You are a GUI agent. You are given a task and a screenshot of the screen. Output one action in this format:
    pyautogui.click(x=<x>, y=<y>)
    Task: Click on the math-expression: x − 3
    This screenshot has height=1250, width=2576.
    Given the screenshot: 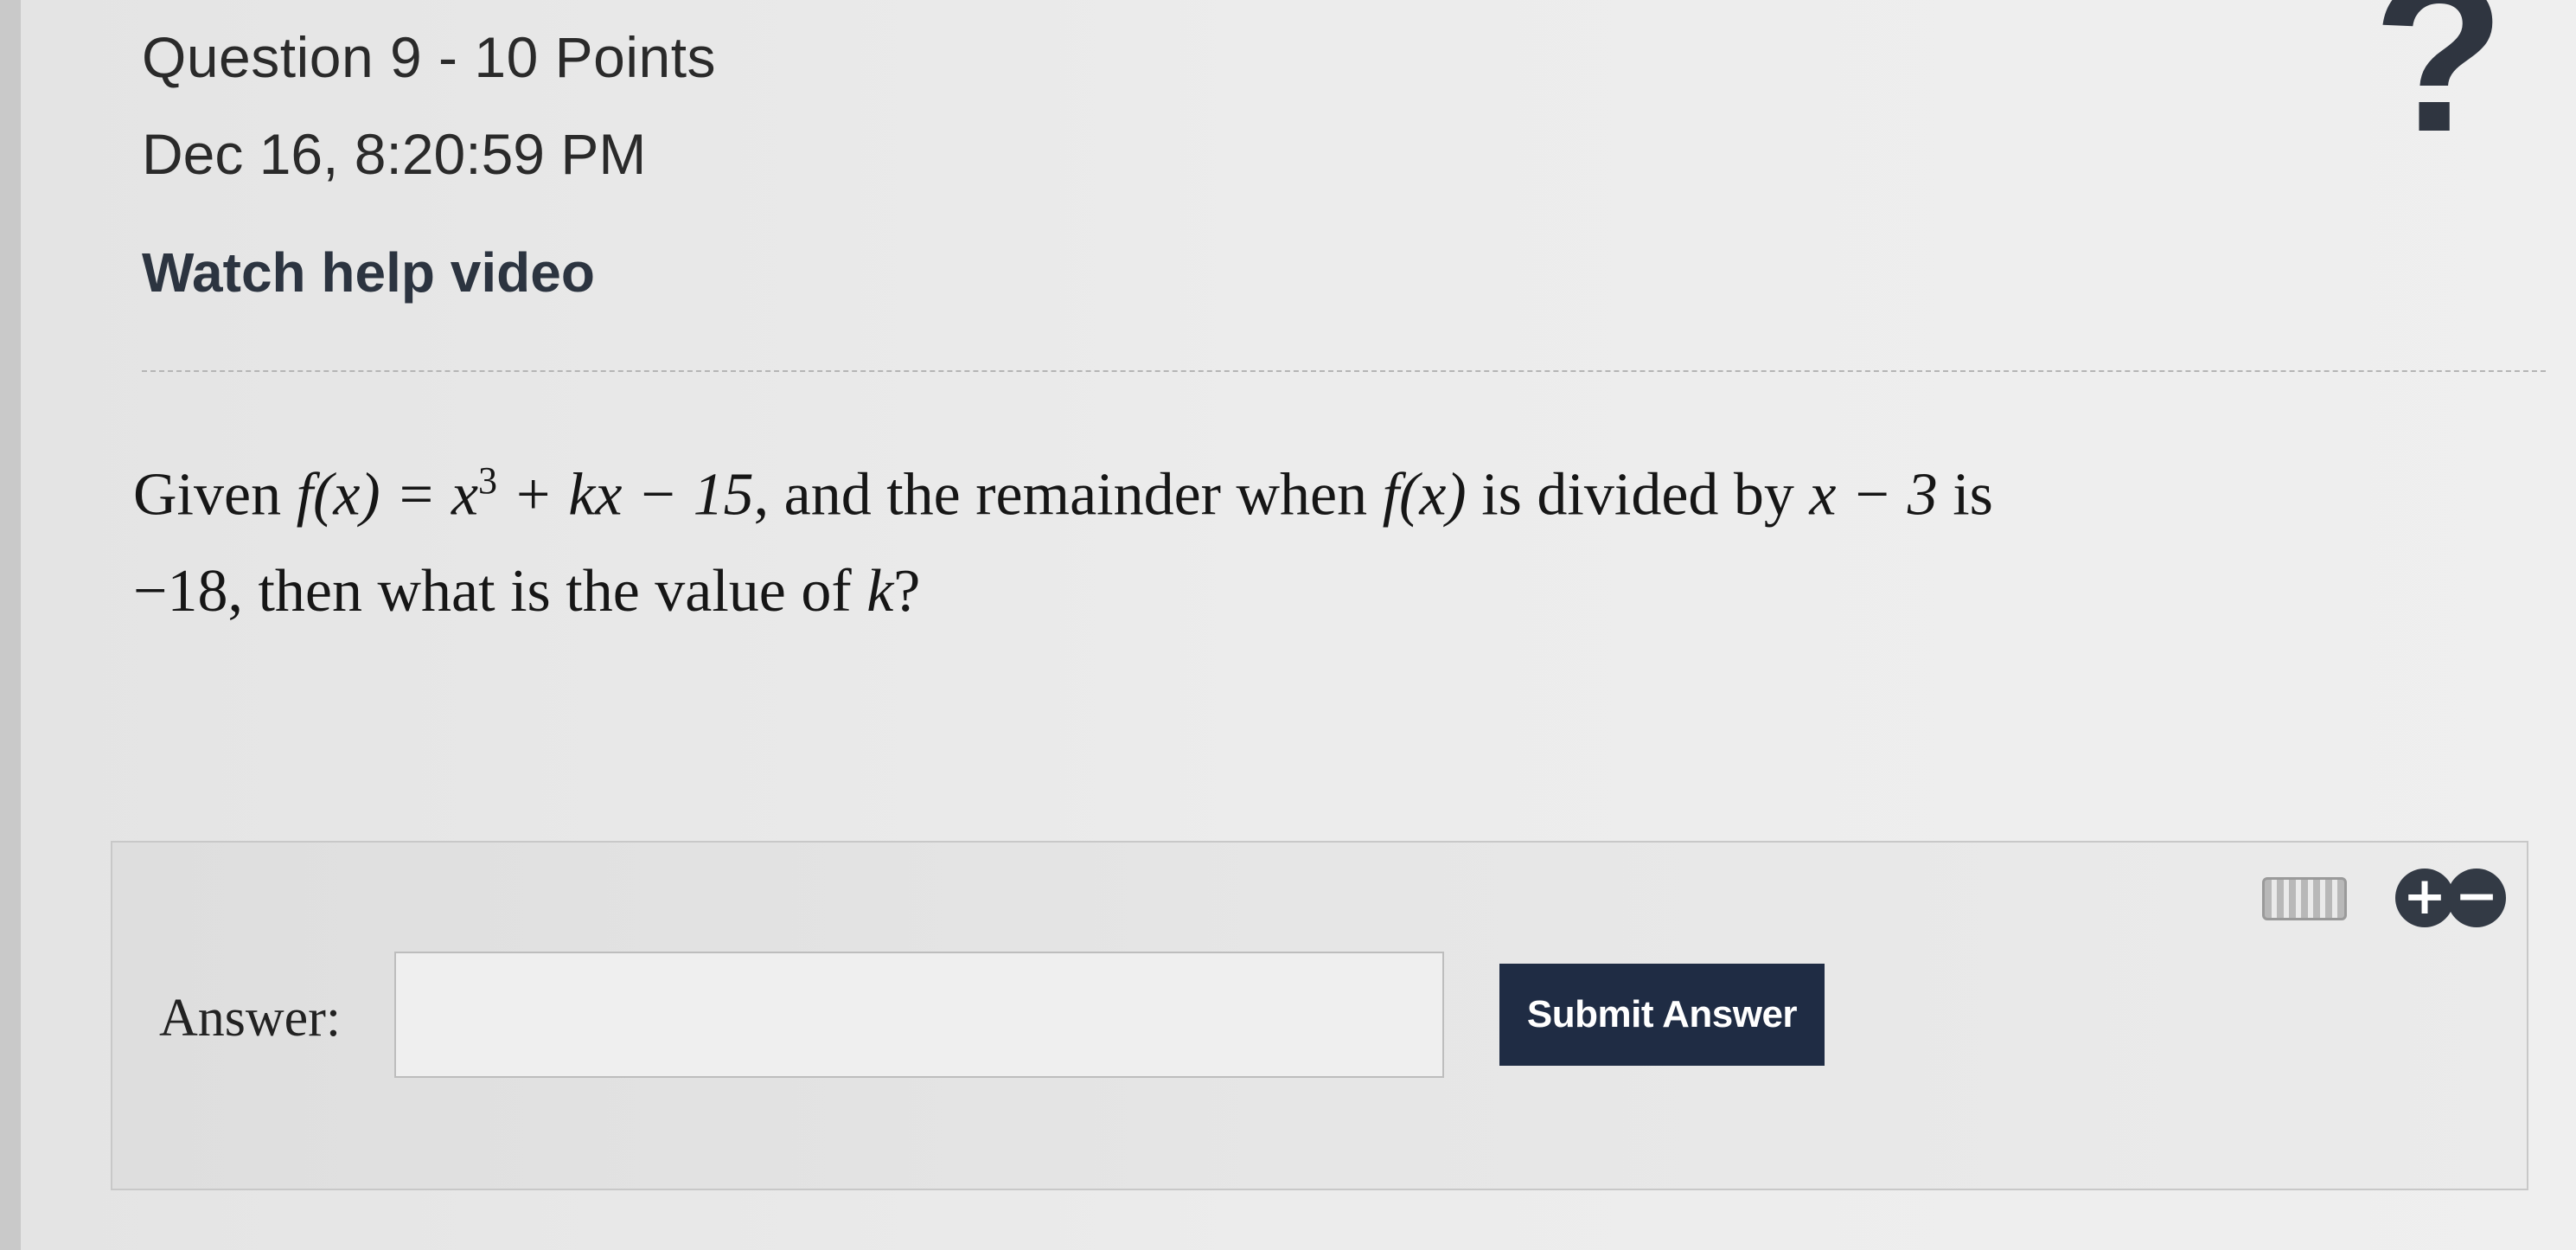 What is the action you would take?
    pyautogui.click(x=1873, y=495)
    